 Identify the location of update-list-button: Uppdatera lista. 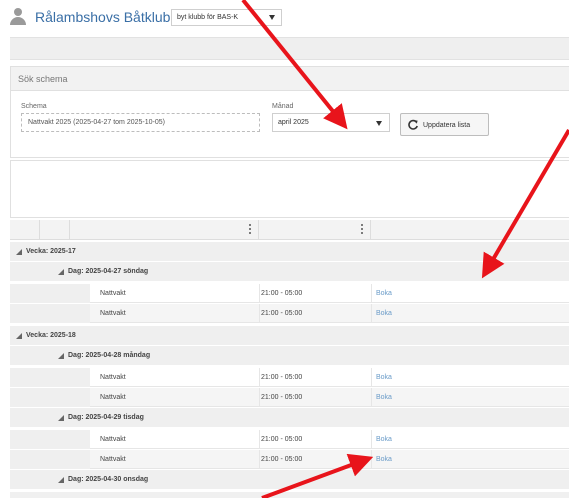
(444, 124).